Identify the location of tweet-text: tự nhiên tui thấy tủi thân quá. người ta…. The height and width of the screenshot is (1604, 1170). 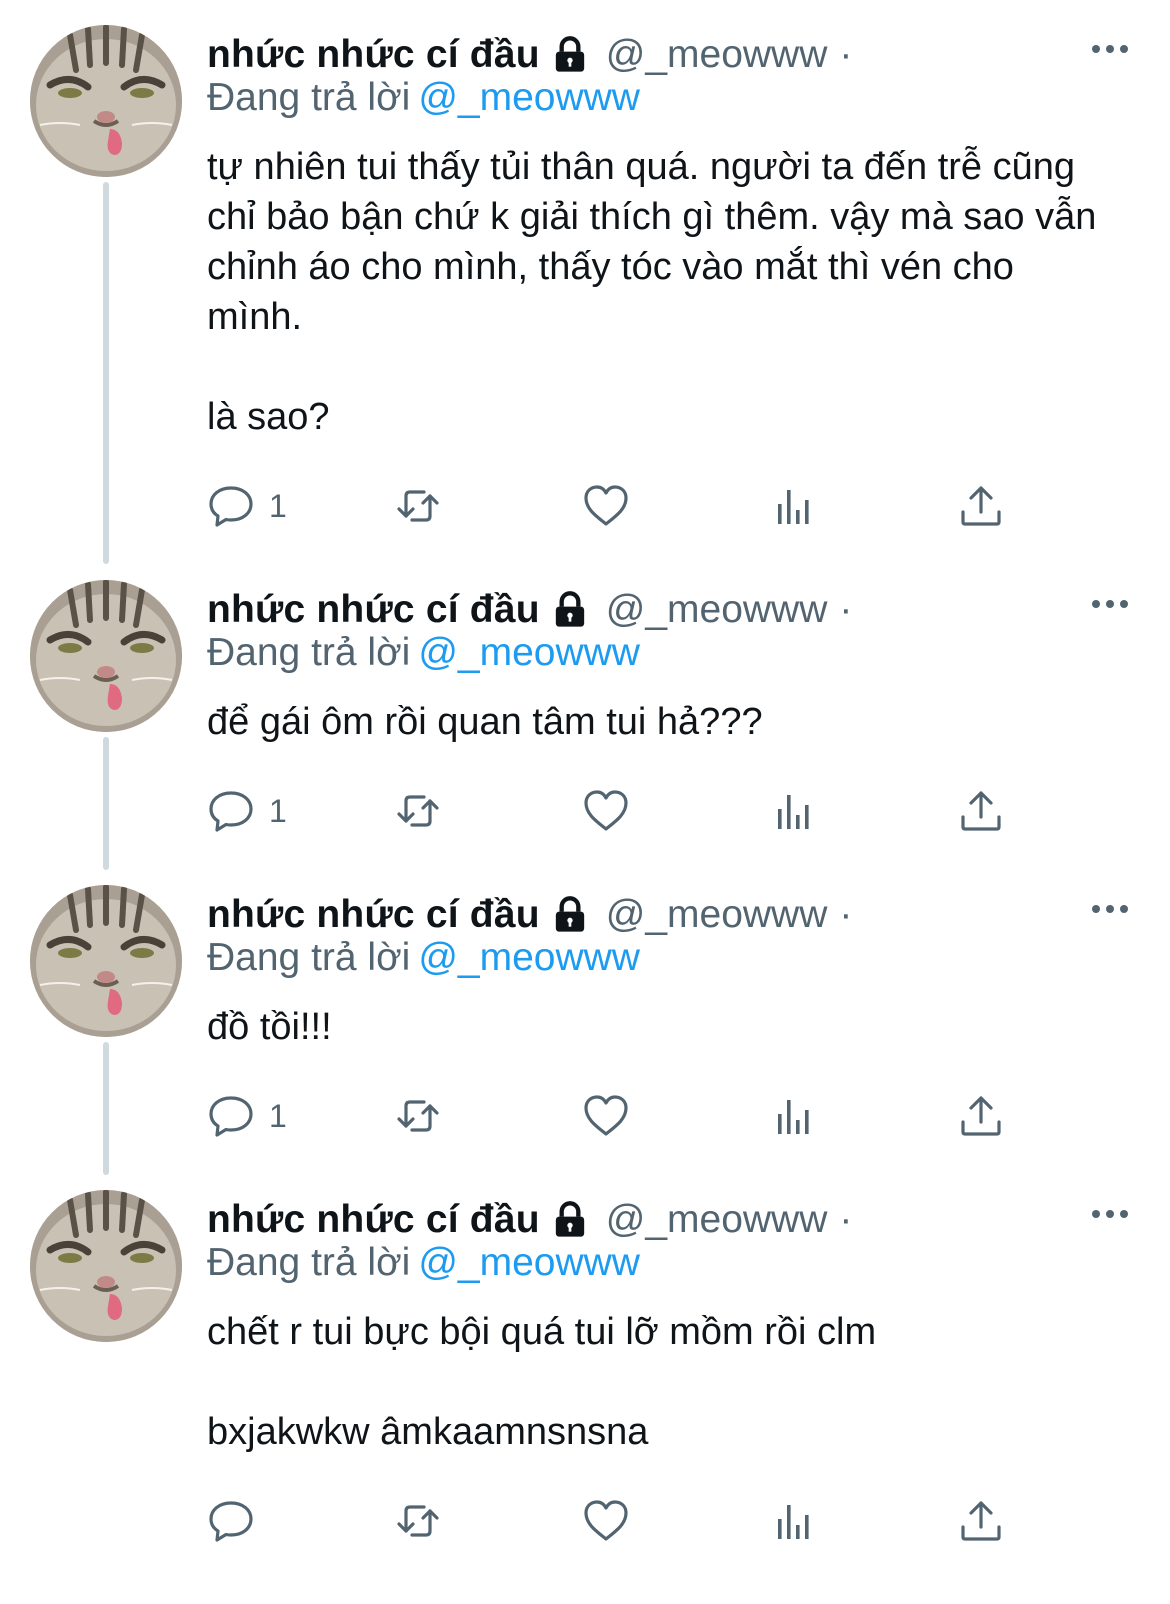
(652, 292).